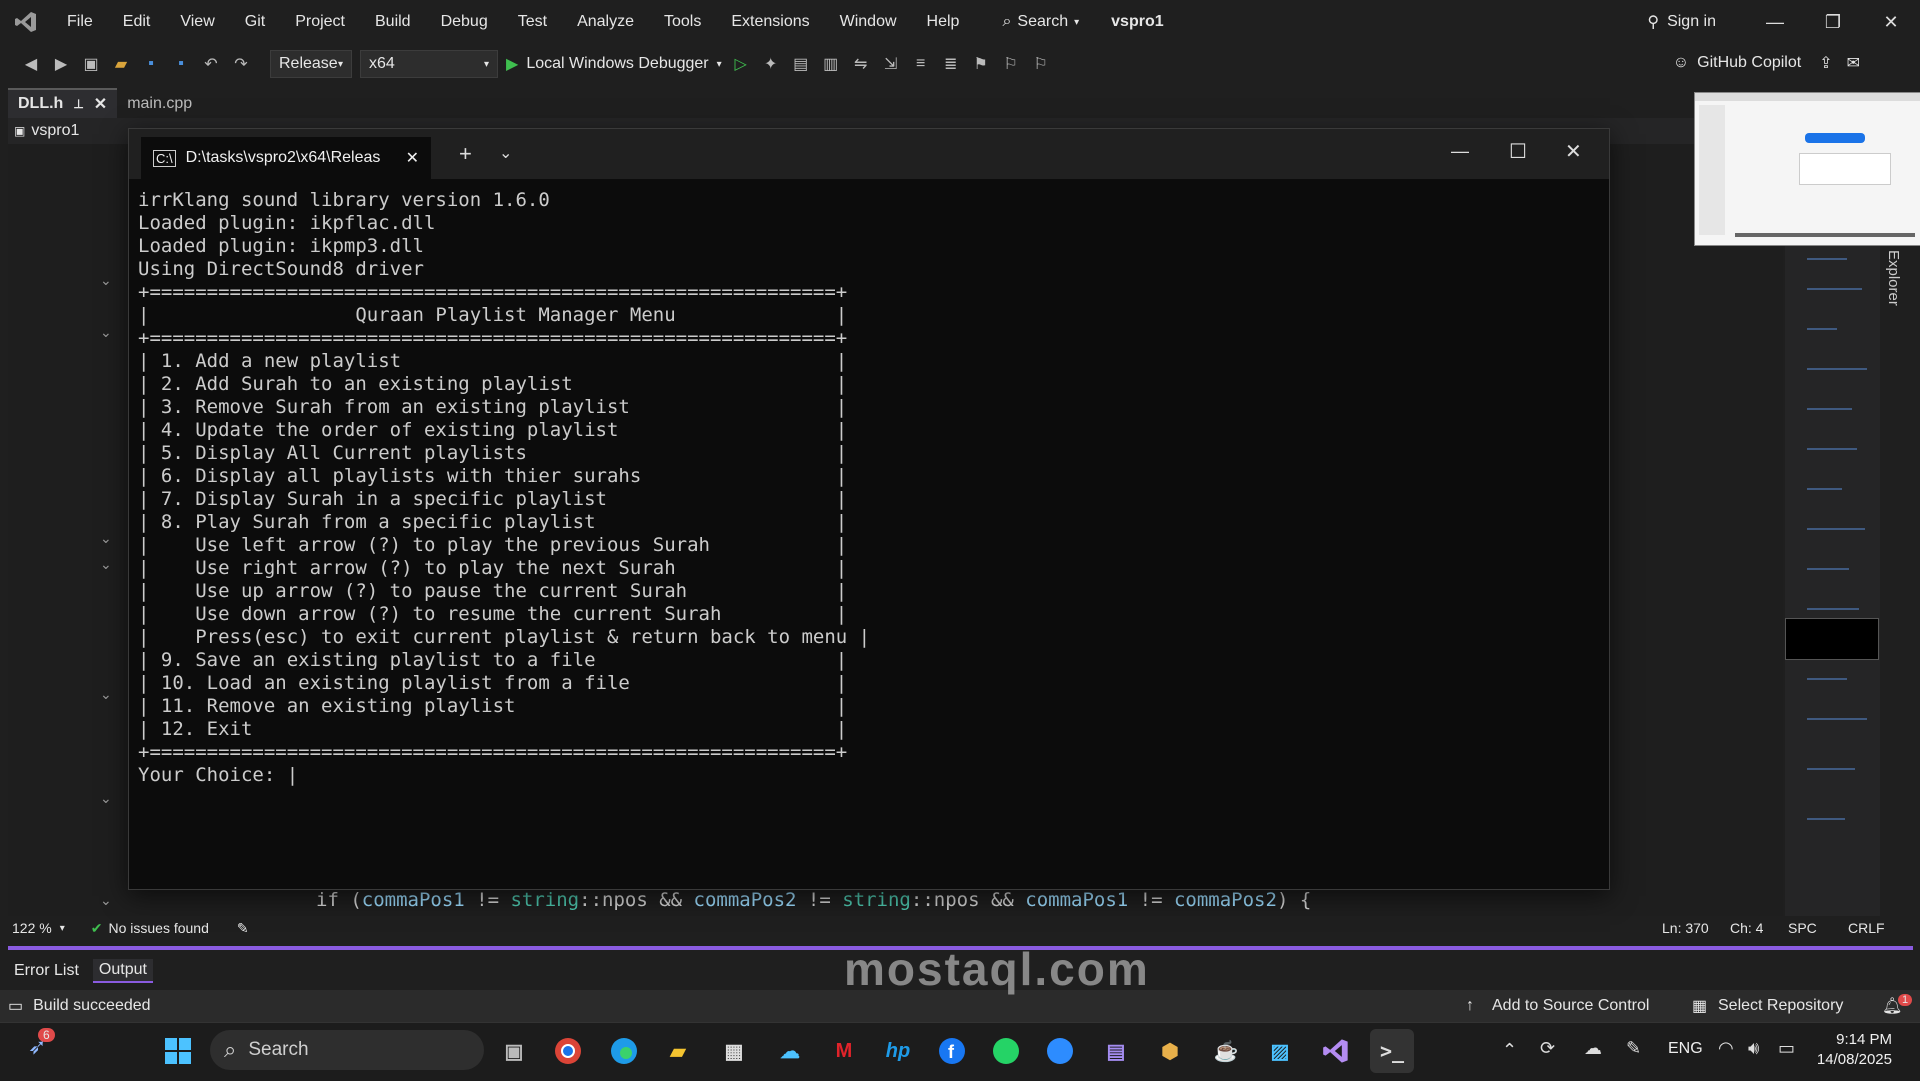  I want to click on task-view-icon: ▣, so click(514, 1051).